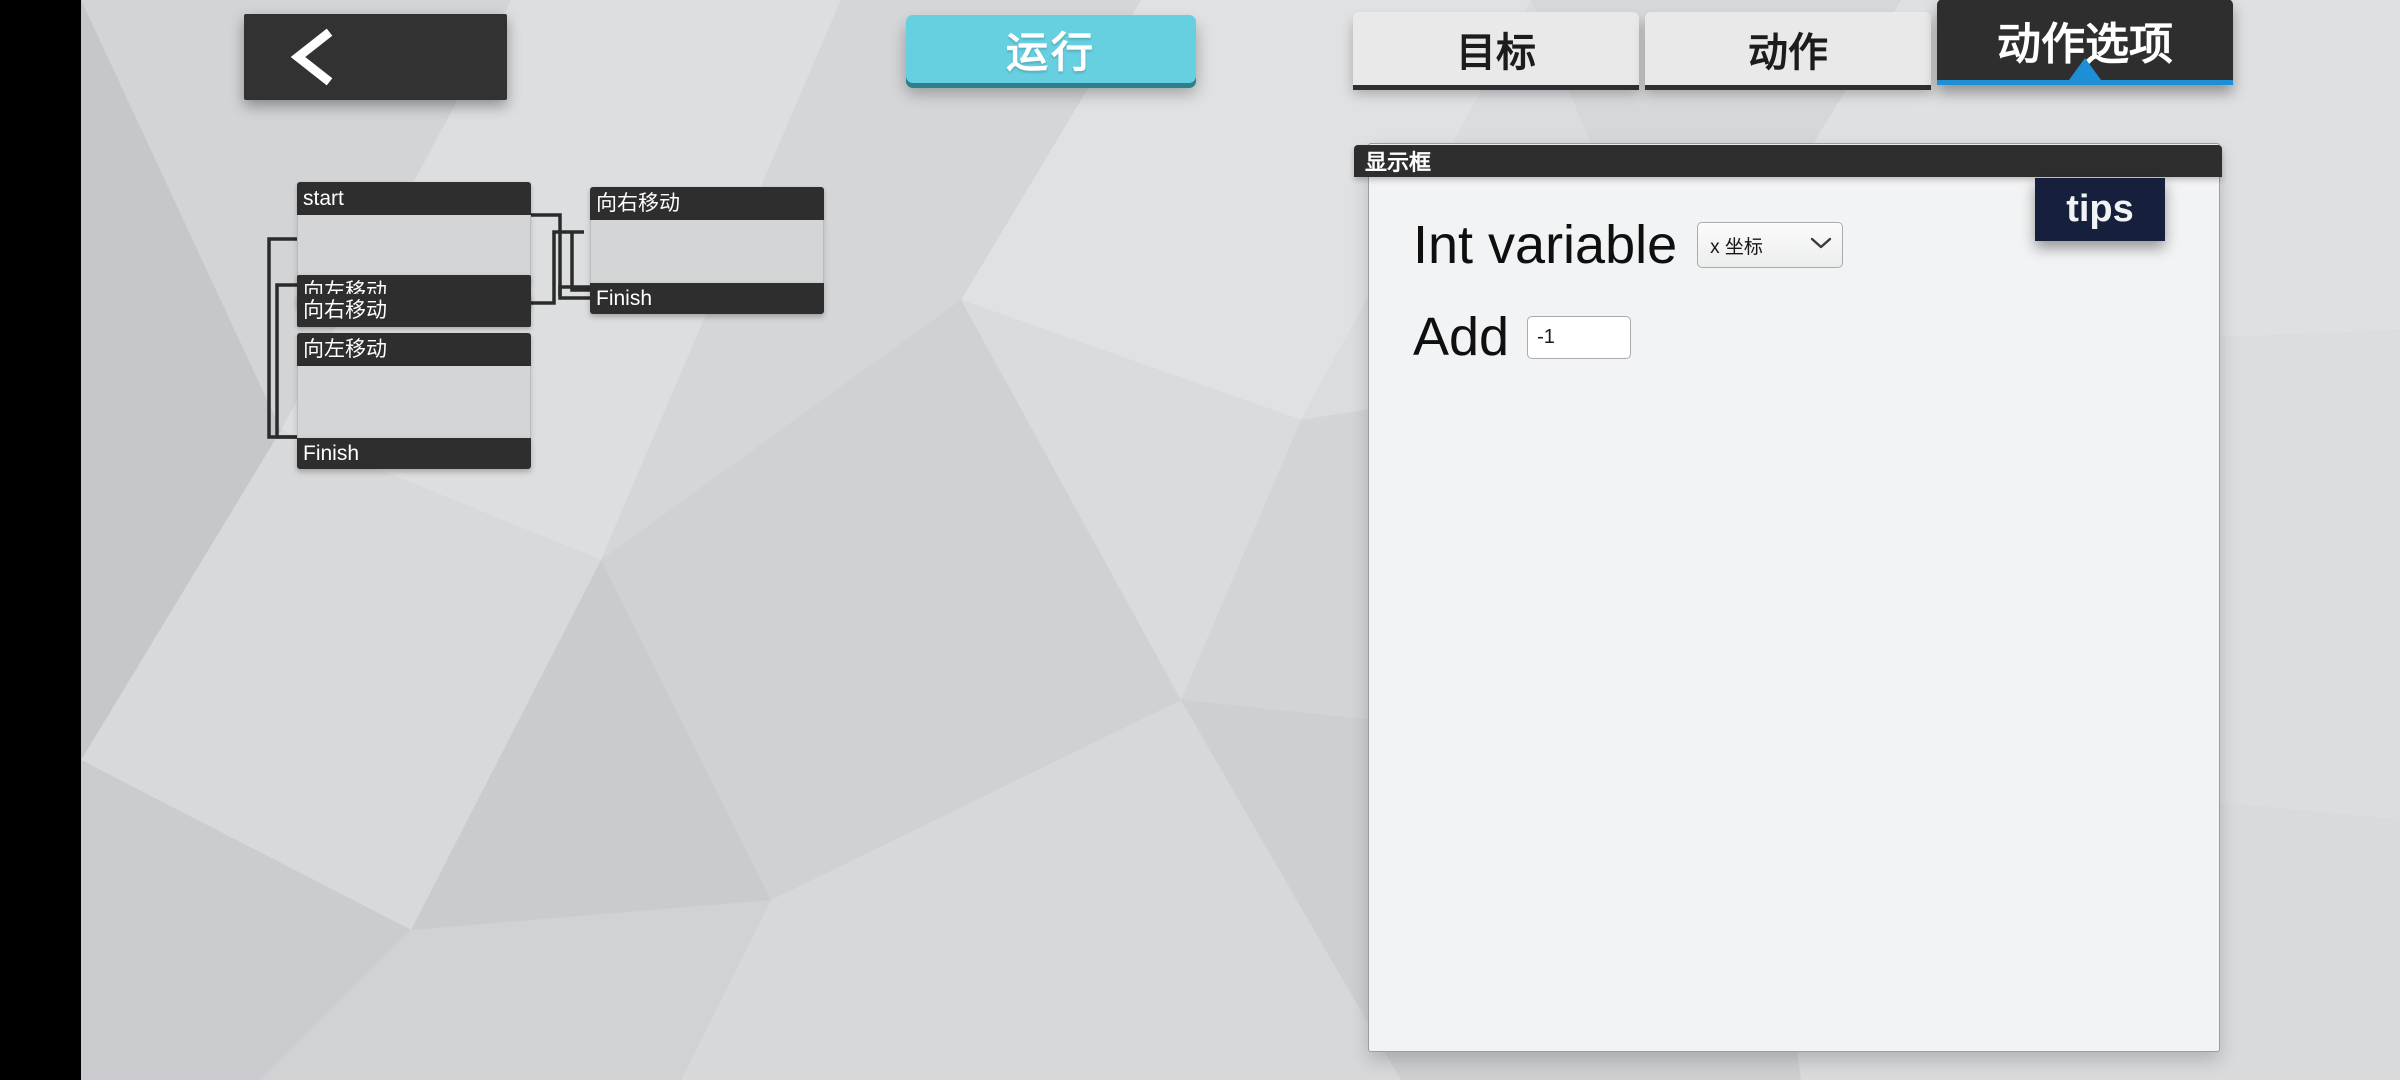 This screenshot has height=1080, width=2400. I want to click on flow-node-start: start, so click(414, 232).